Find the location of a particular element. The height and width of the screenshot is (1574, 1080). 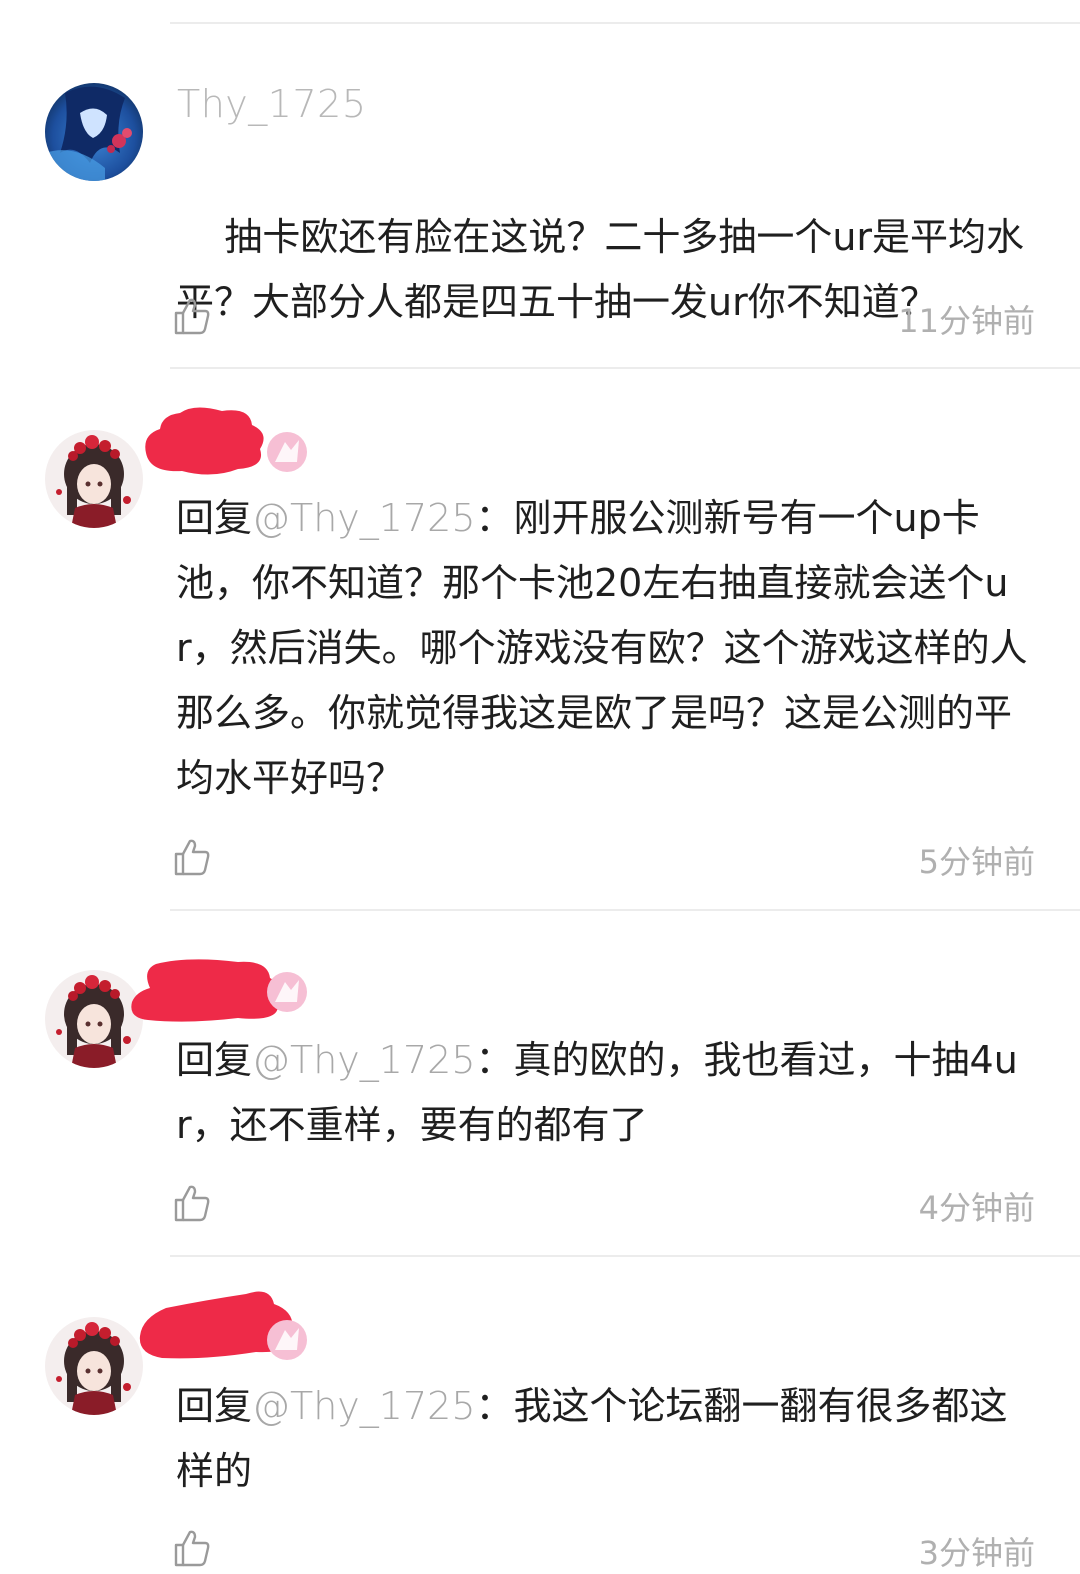

comment-text: 回复@Thy_1725：我这个论坛翻一翻有很多都这样的 is located at coordinates (606, 1439).